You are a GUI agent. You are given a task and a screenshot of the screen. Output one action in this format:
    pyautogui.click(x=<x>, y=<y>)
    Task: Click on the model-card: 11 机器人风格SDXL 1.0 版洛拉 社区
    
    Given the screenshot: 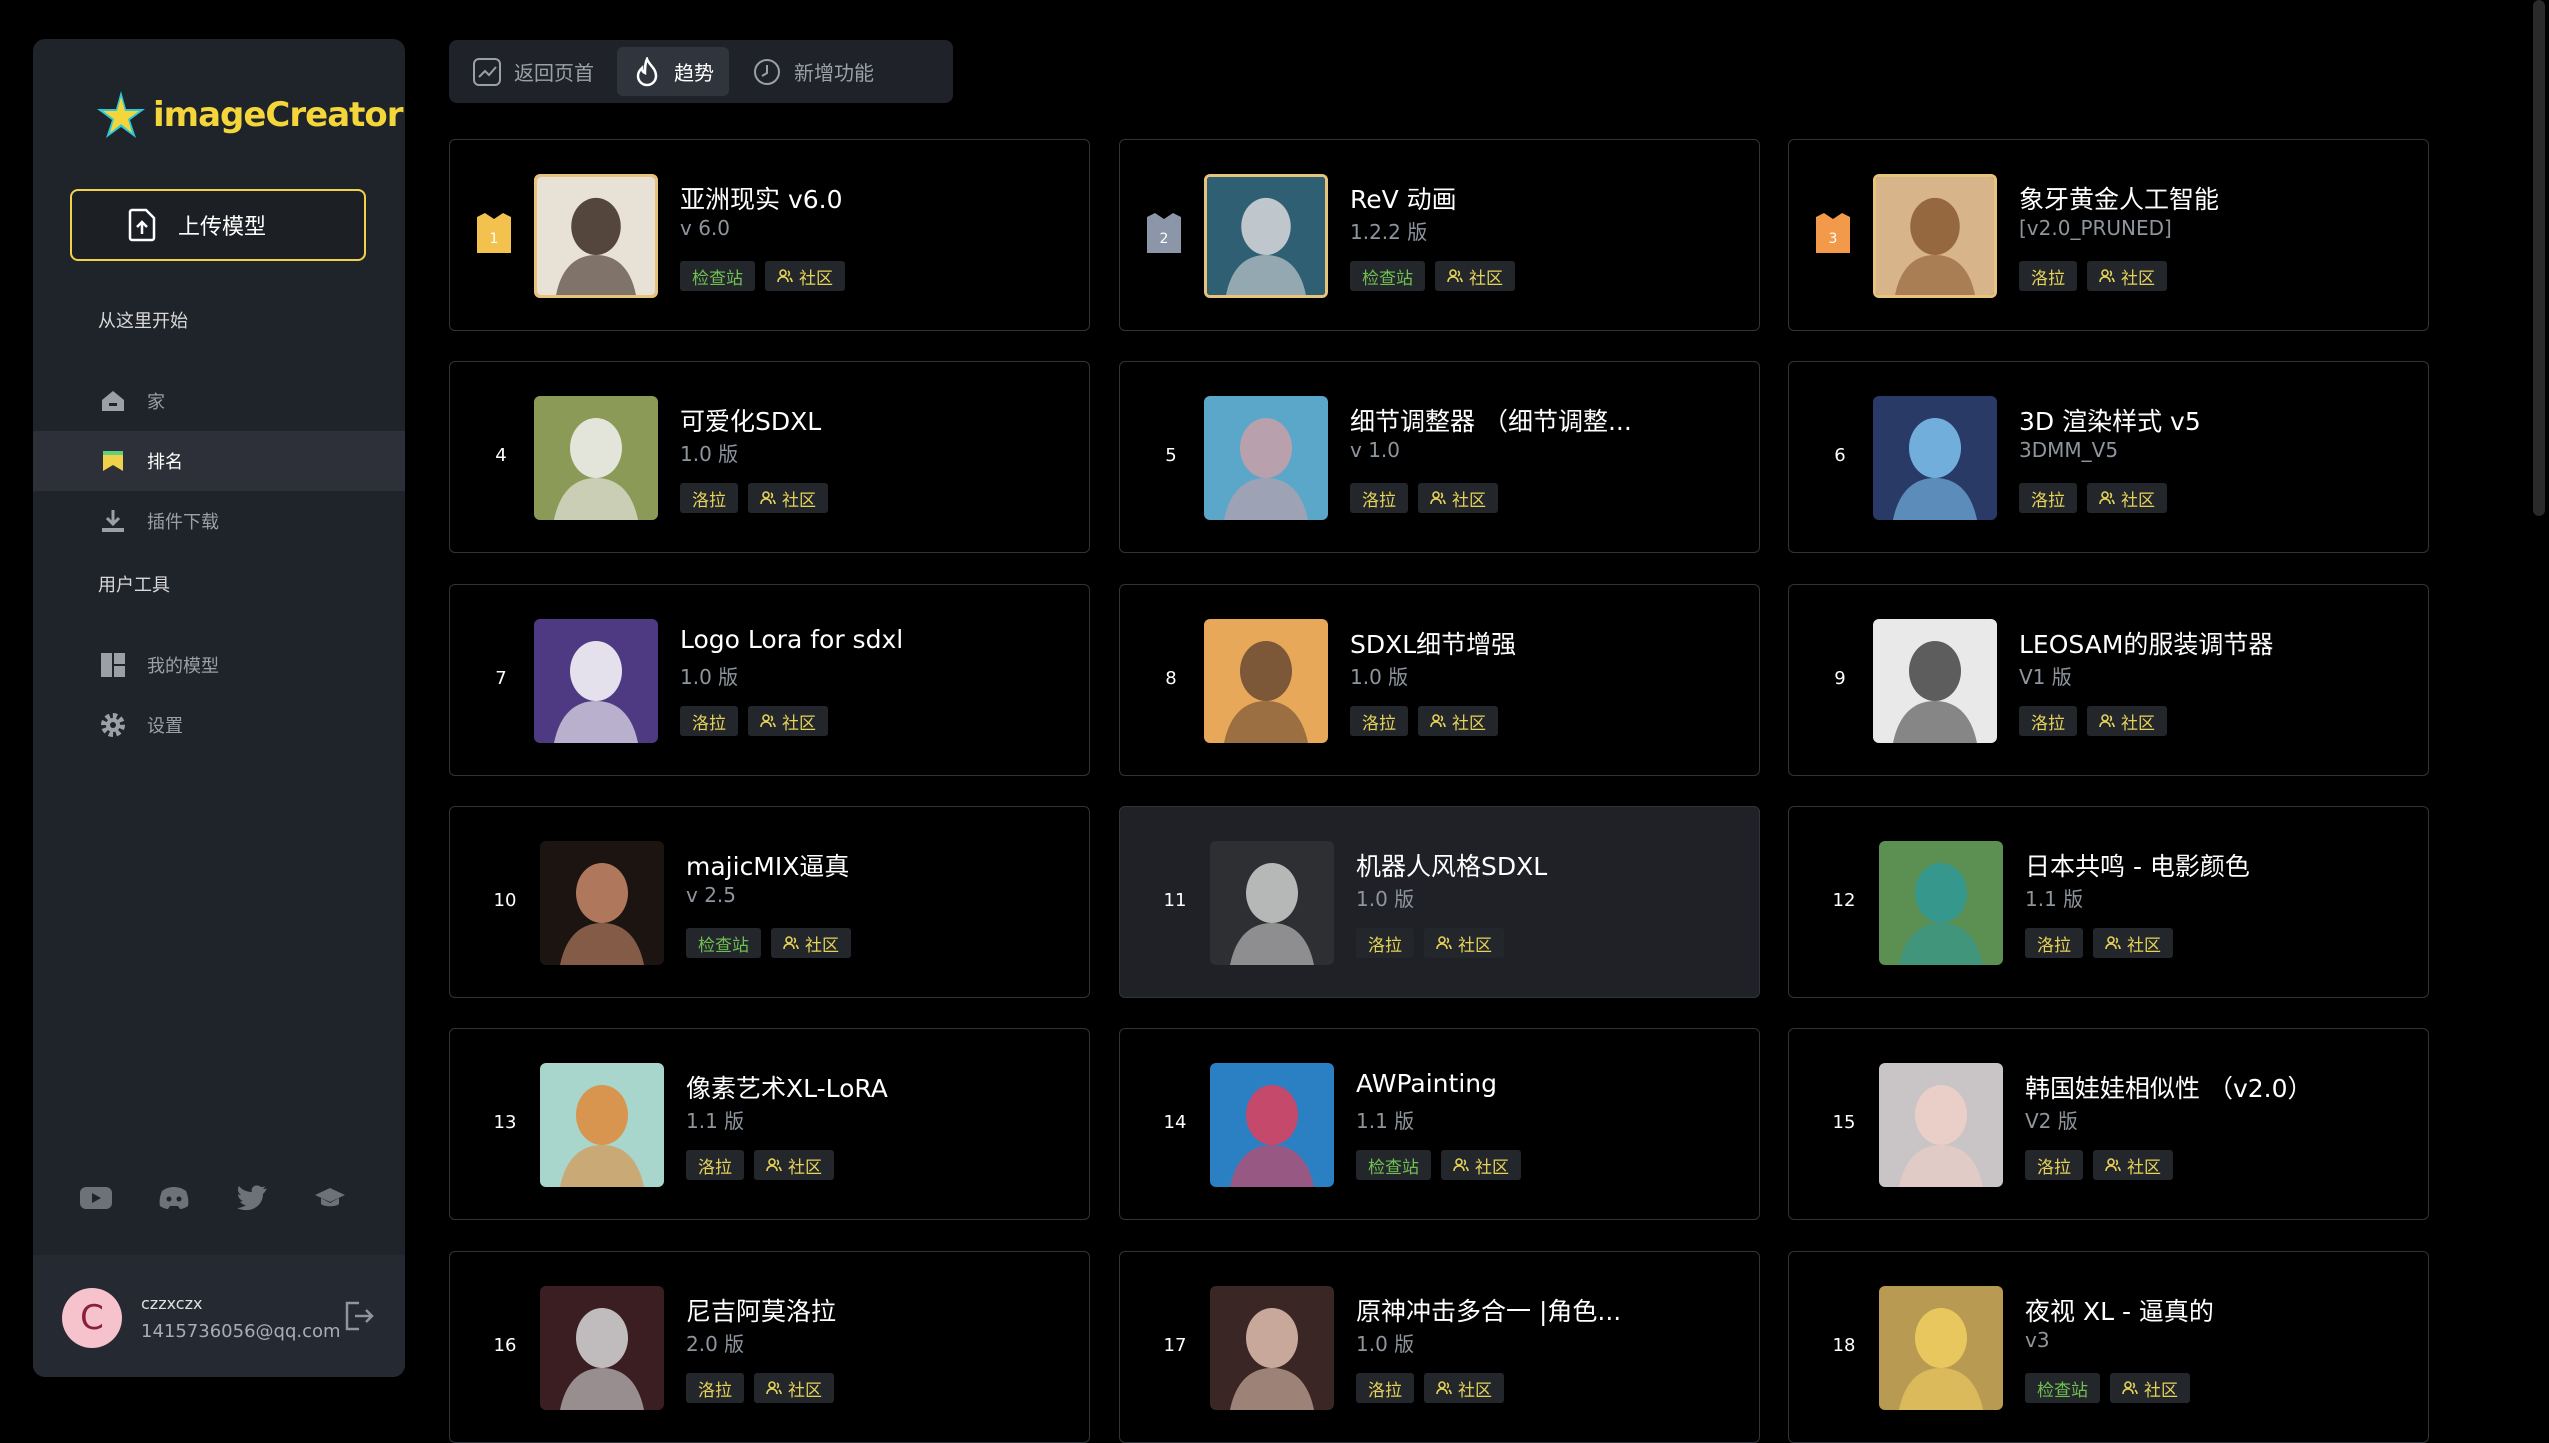 What is the action you would take?
    pyautogui.click(x=1439, y=902)
    